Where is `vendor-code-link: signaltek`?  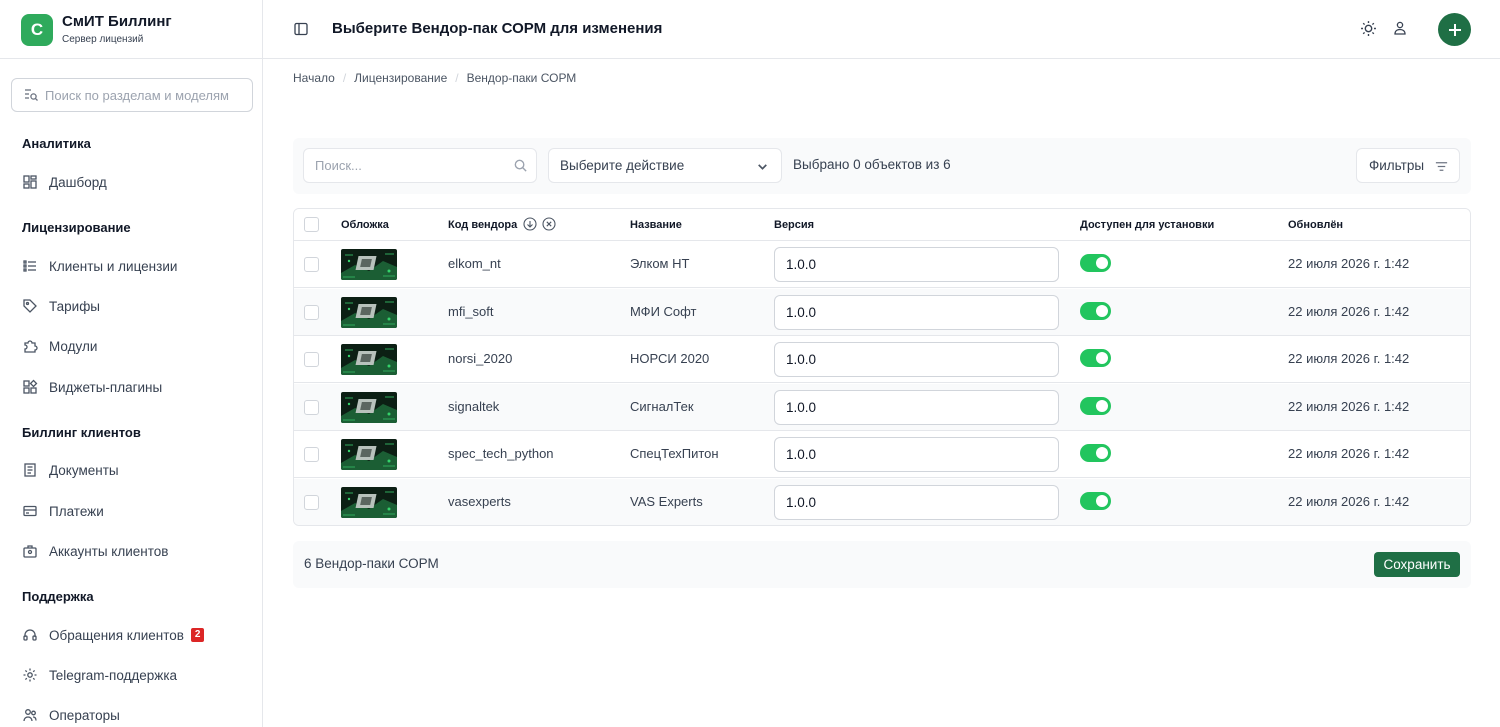 vendor-code-link: signaltek is located at coordinates (473, 406).